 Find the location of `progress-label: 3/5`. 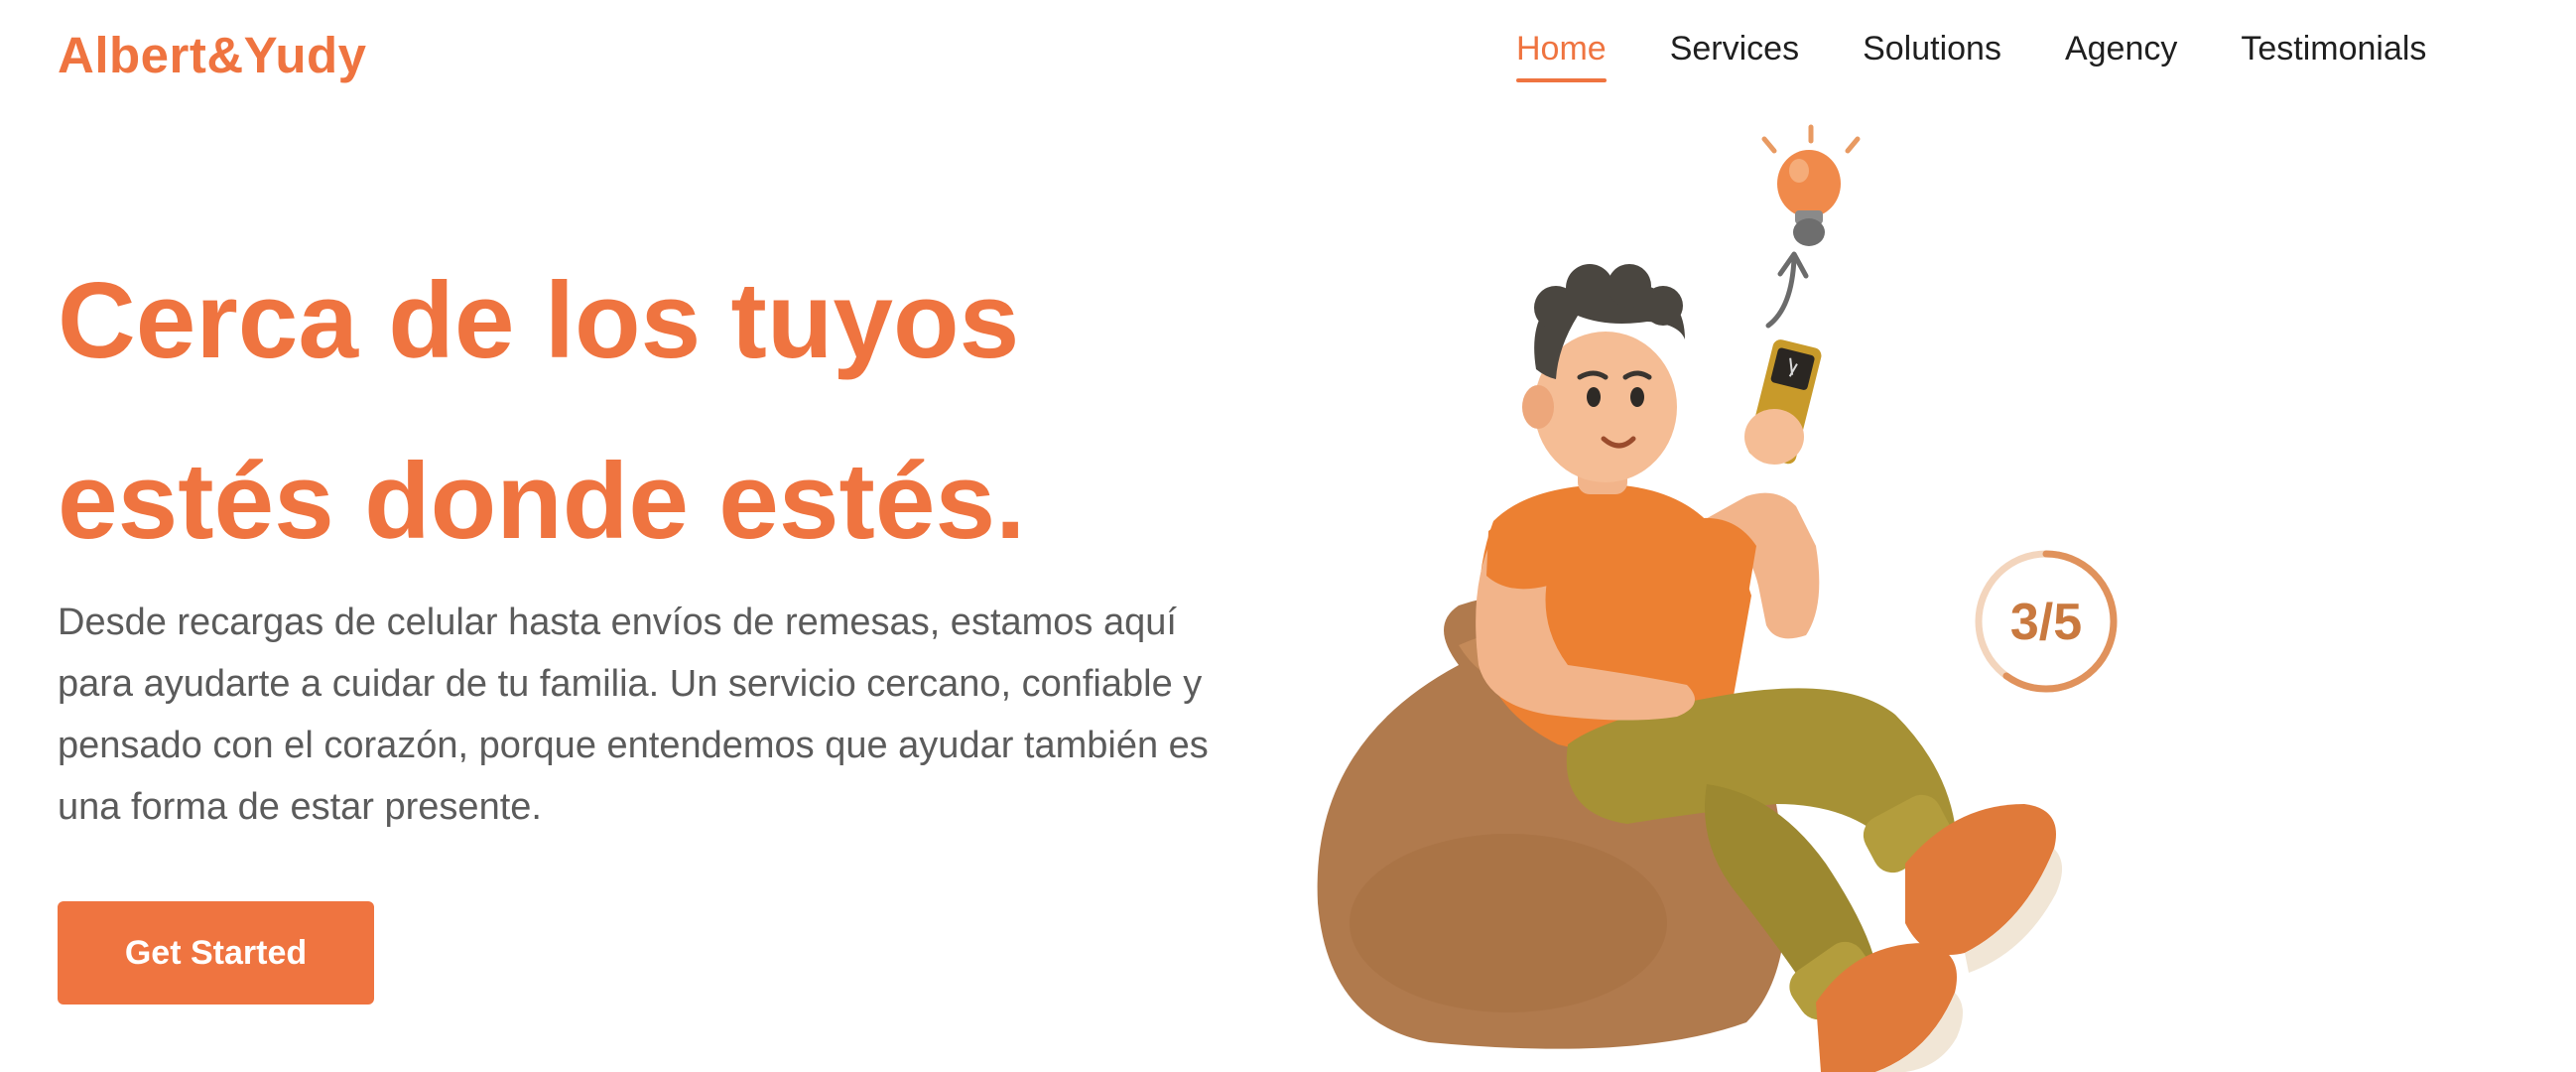

progress-label: 3/5 is located at coordinates (2046, 622).